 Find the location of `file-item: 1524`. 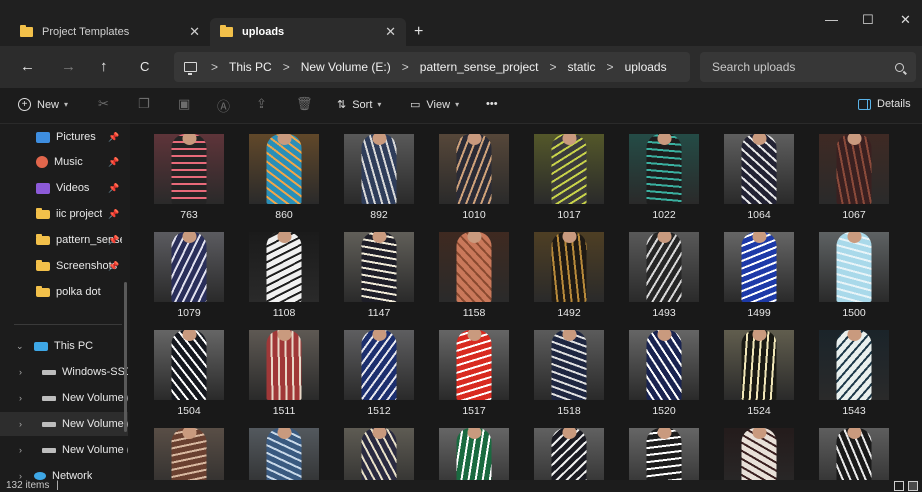

file-item: 1524 is located at coordinates (759, 369).